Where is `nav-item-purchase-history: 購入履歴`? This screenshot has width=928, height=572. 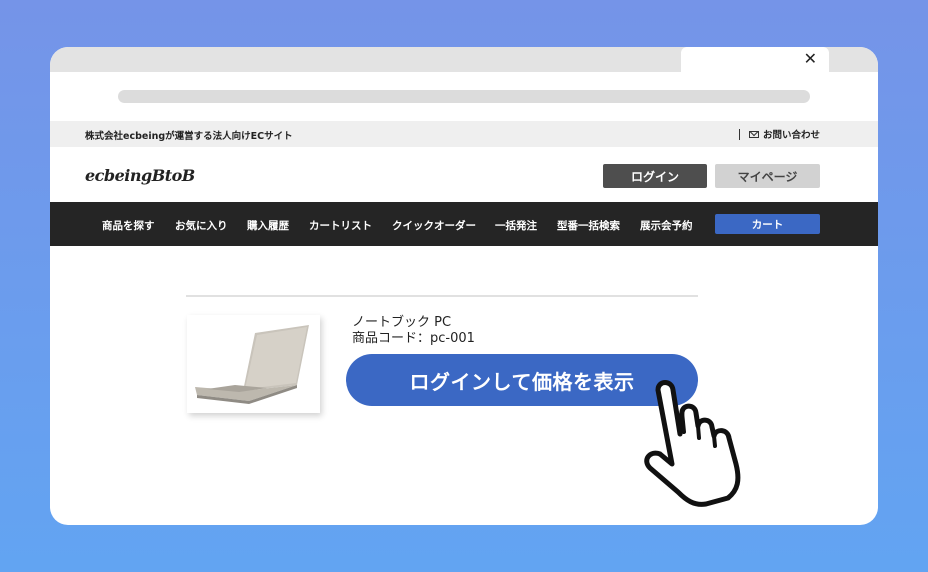 nav-item-purchase-history: 購入履歴 is located at coordinates (268, 225).